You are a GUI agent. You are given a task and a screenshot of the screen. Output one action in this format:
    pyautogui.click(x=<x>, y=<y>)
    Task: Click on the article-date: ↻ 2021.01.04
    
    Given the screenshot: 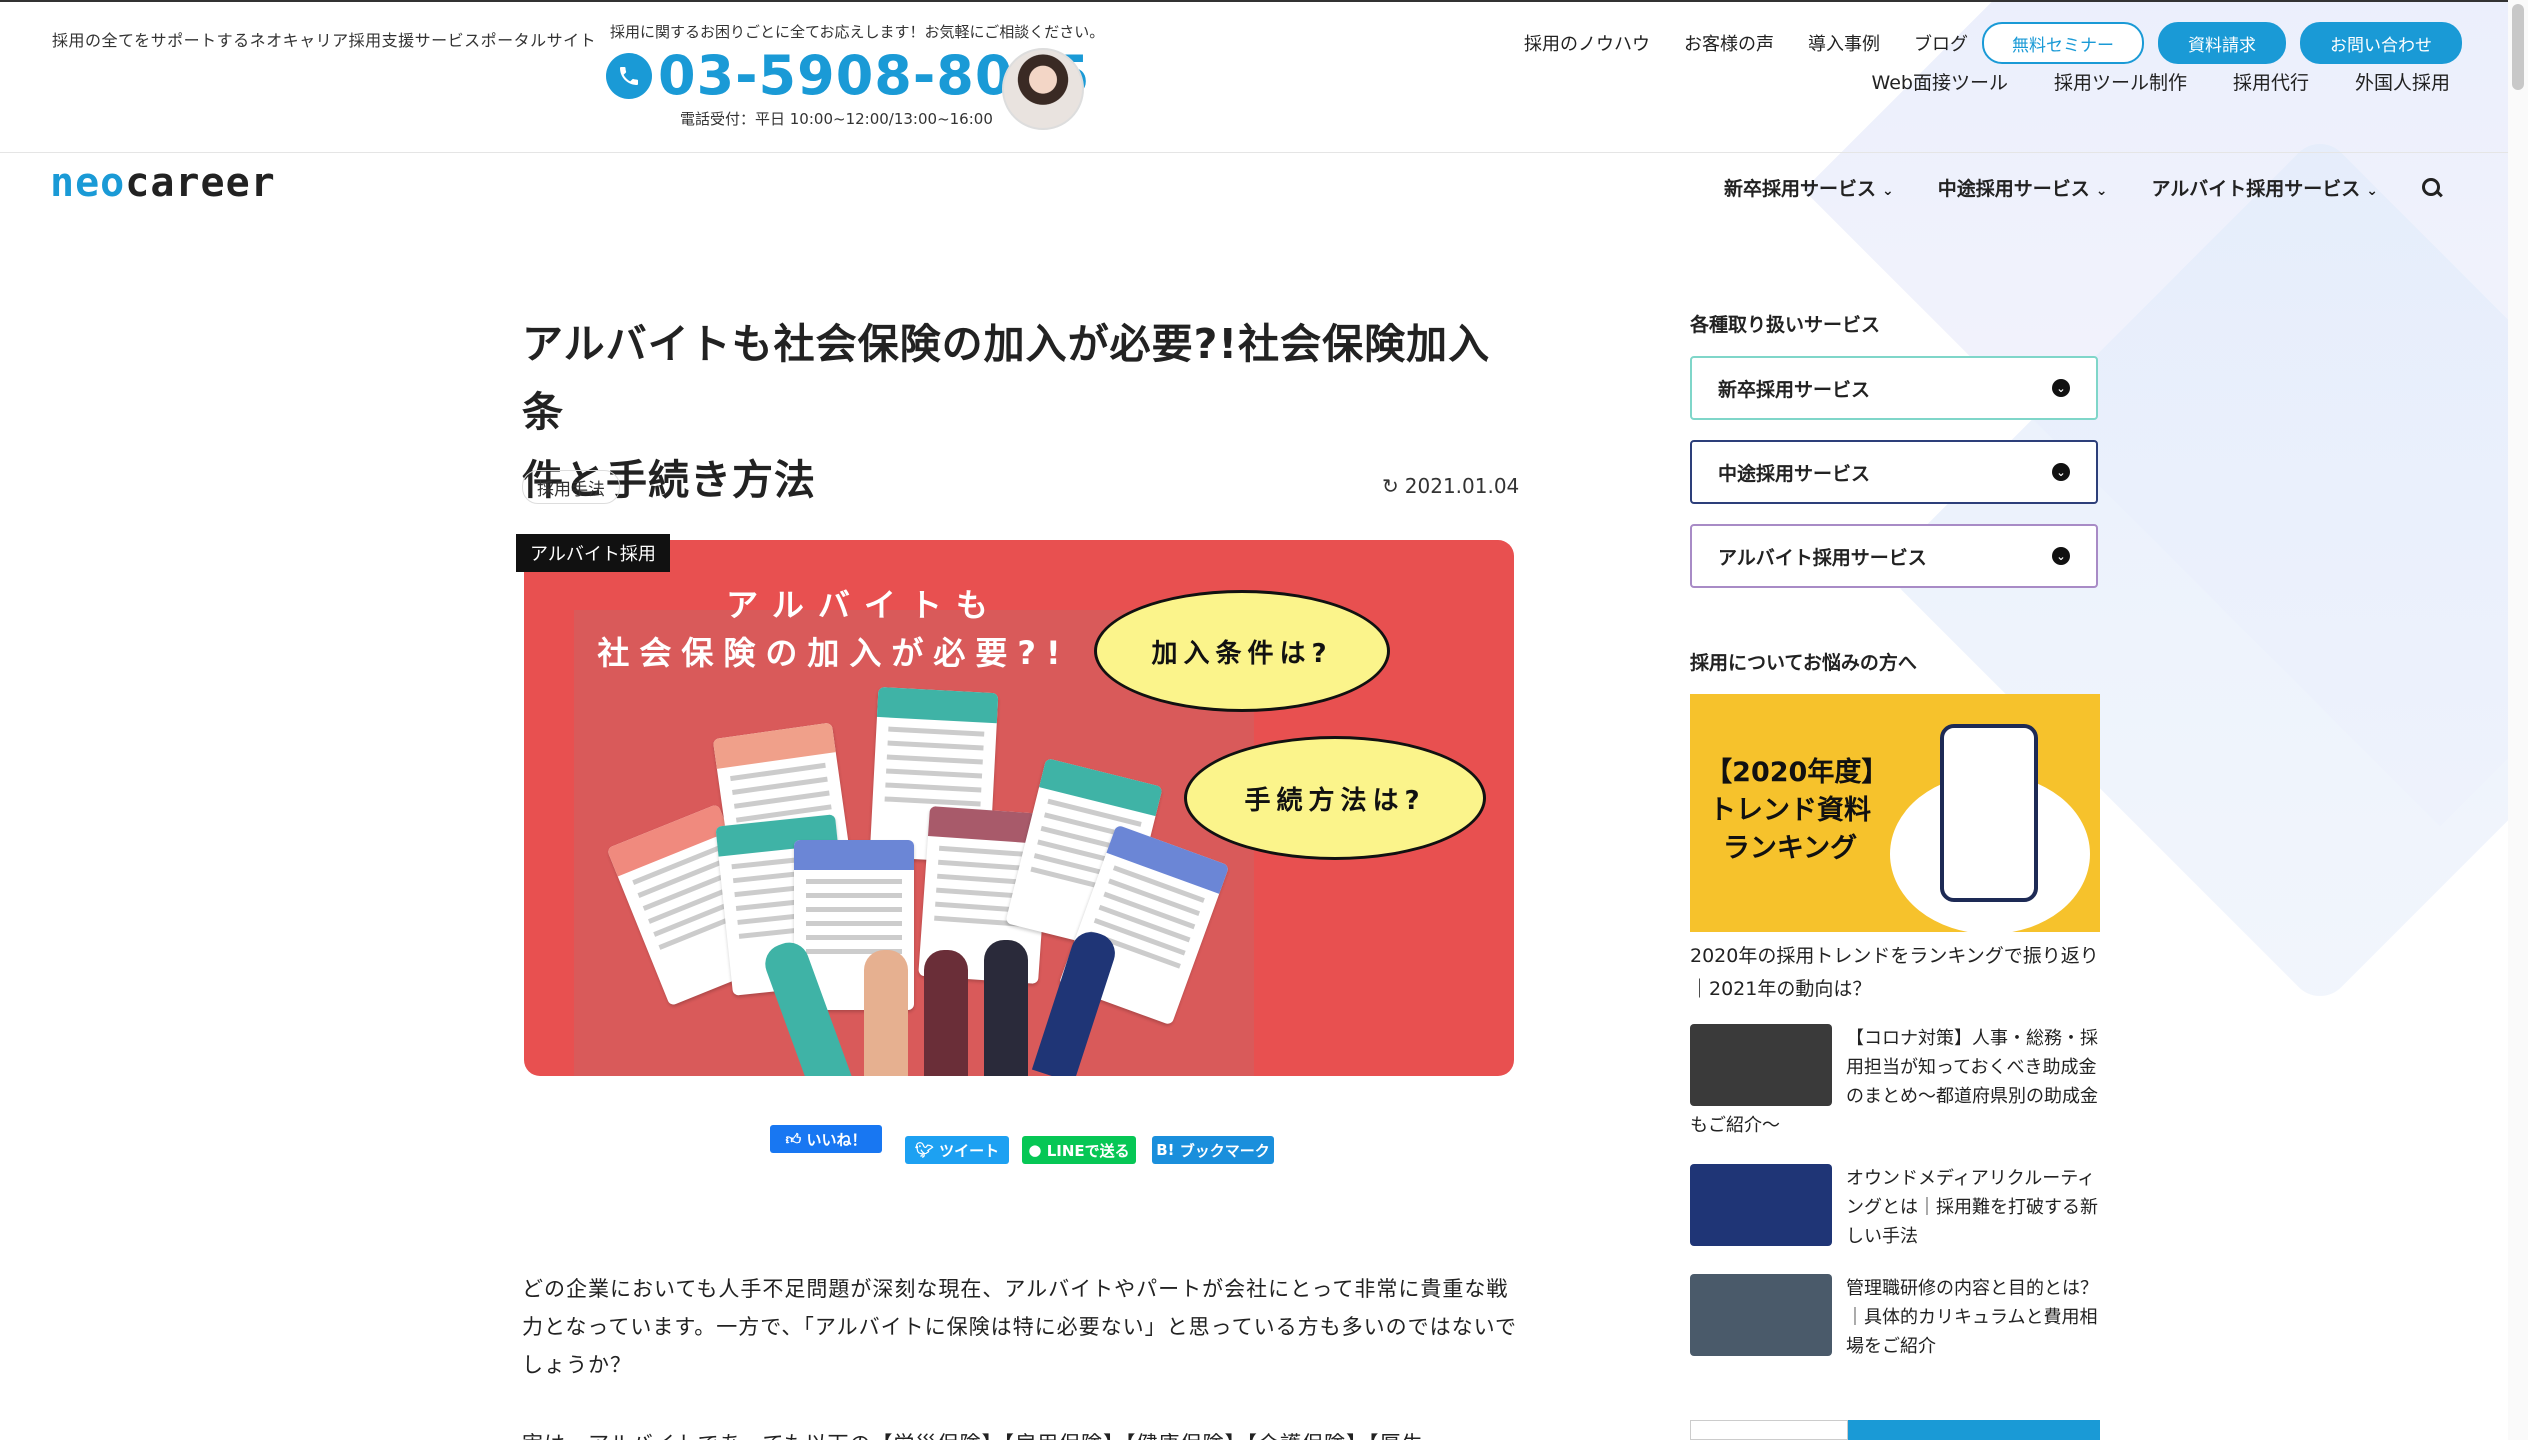 What is the action you would take?
    pyautogui.click(x=1451, y=486)
    